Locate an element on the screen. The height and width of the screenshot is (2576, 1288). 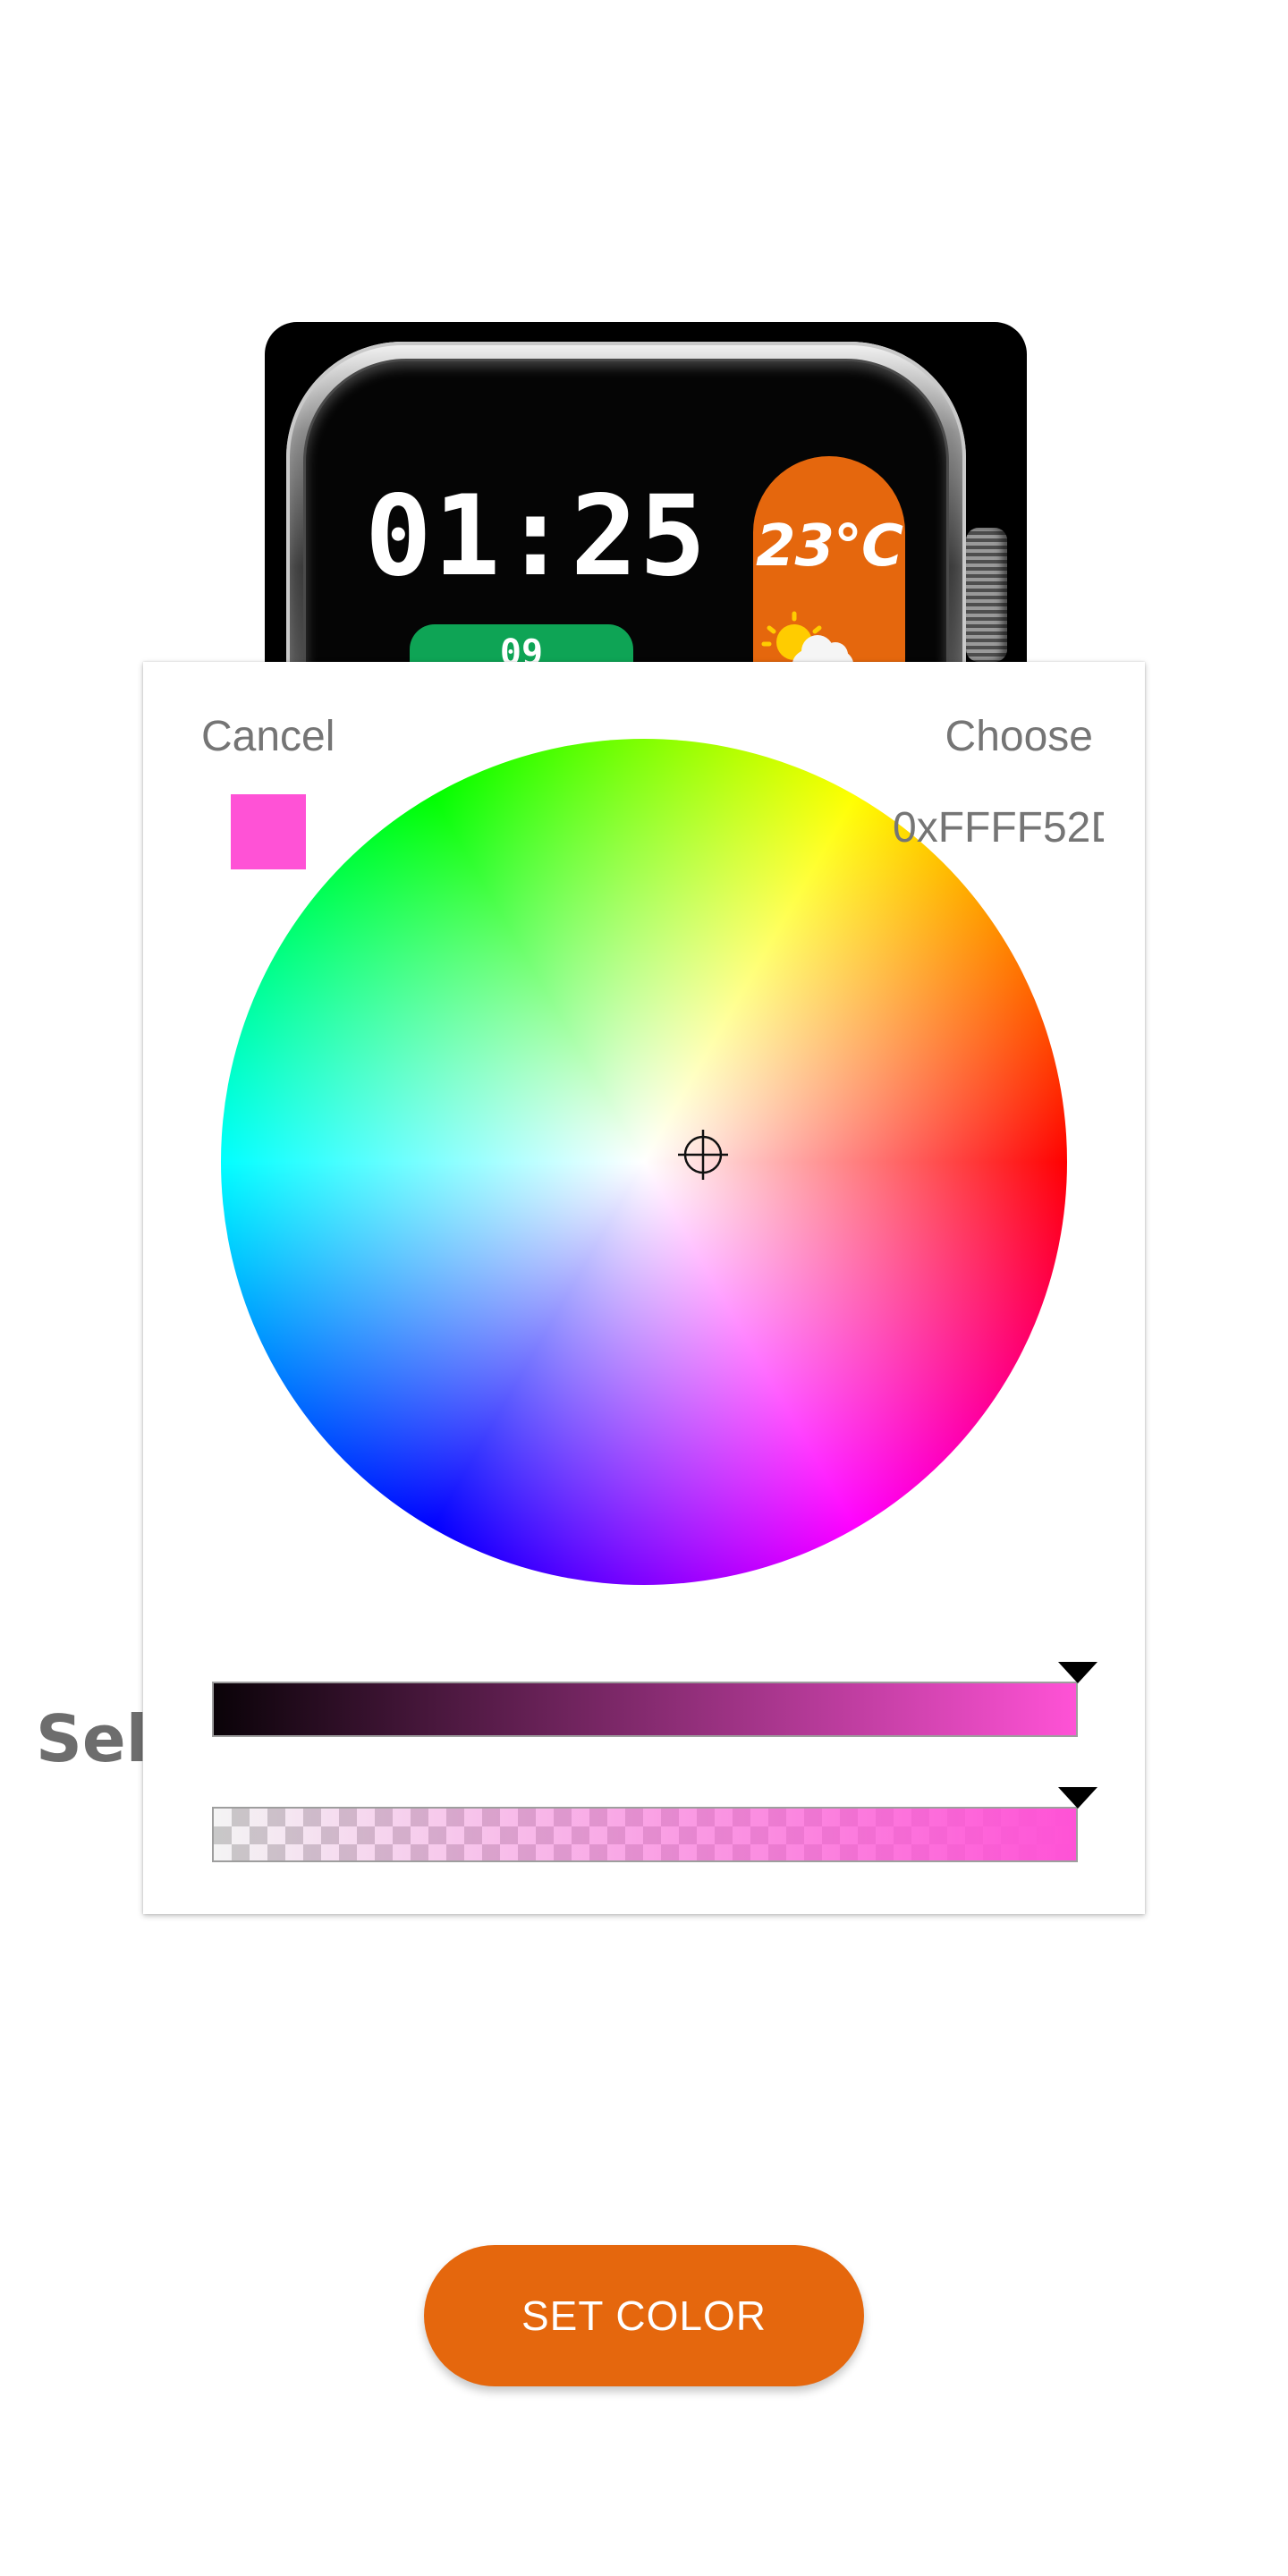
alpha-slider is located at coordinates (645, 1834).